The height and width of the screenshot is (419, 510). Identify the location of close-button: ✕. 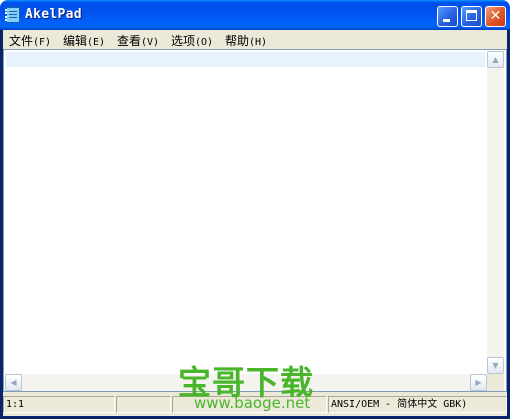
(495, 16).